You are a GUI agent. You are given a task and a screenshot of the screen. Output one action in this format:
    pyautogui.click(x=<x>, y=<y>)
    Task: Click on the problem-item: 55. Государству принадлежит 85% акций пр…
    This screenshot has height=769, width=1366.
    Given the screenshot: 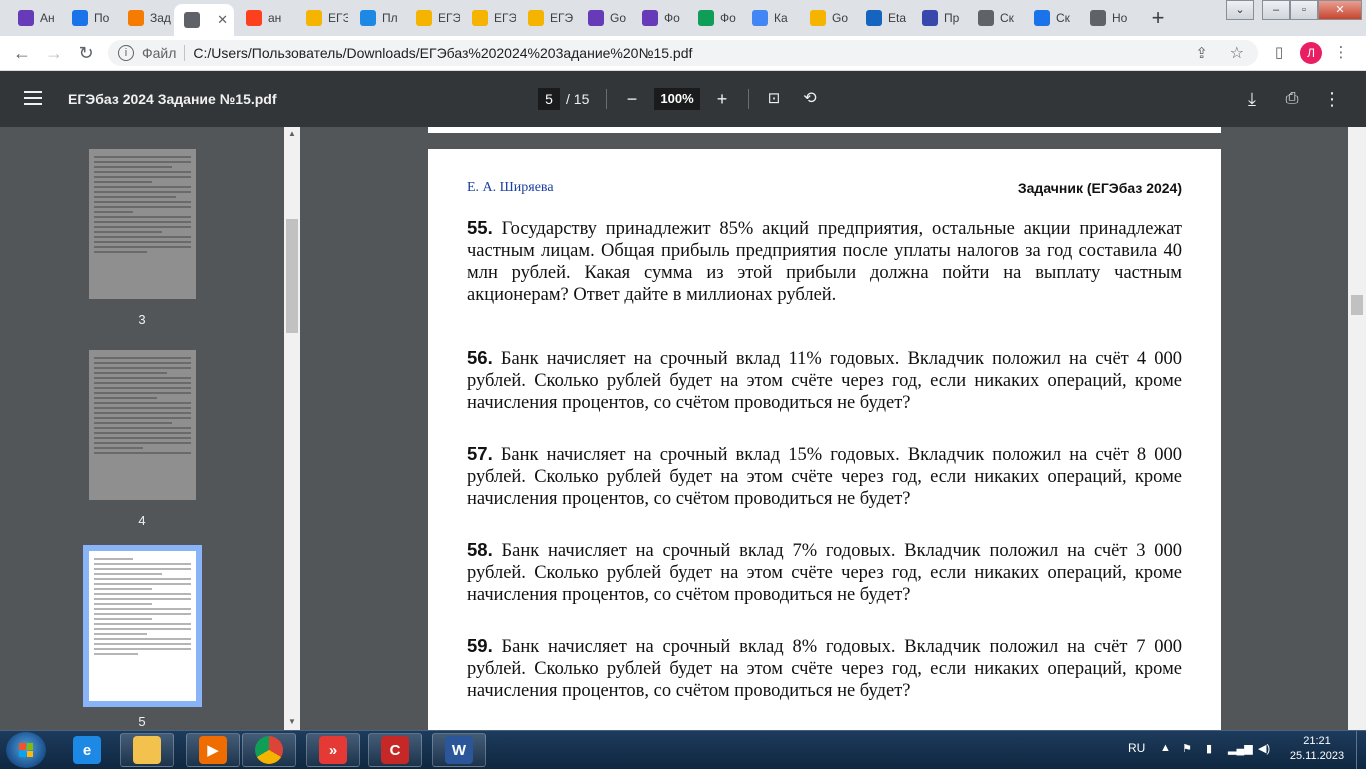 What is the action you would take?
    pyautogui.click(x=824, y=261)
    